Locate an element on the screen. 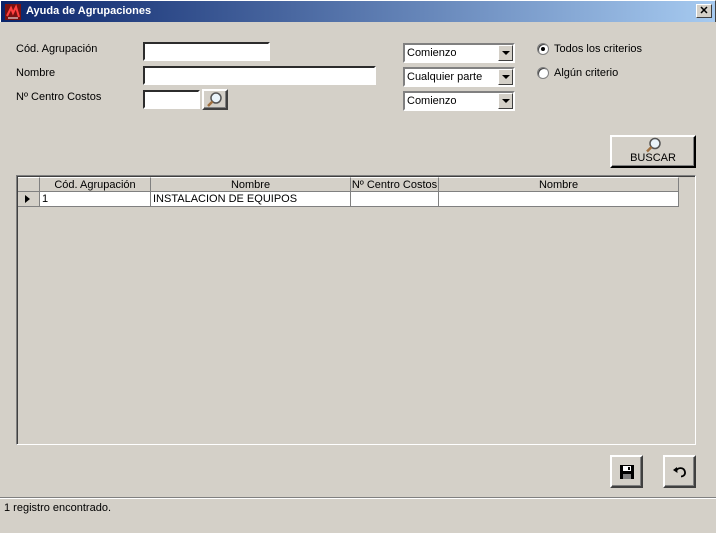 The width and height of the screenshot is (716, 533). cod-agrupacion-input is located at coordinates (206, 51).